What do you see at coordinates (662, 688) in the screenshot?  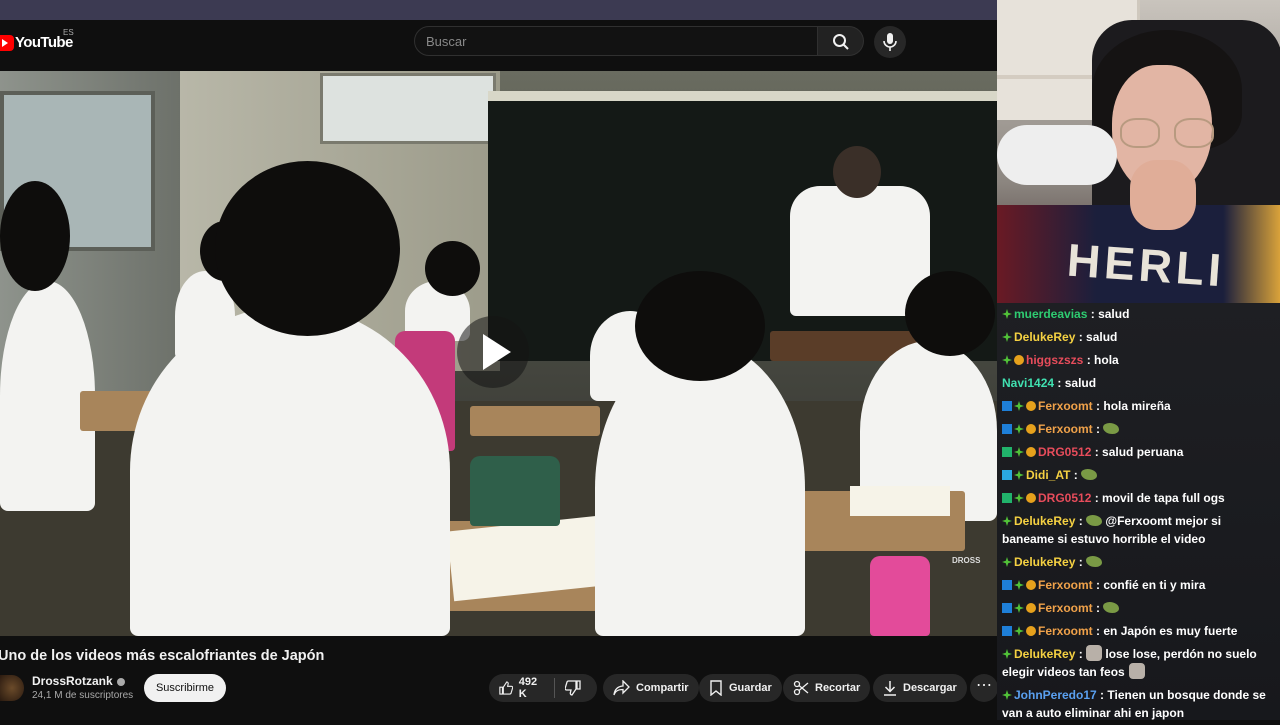 I see `share-label: Compartir` at bounding box center [662, 688].